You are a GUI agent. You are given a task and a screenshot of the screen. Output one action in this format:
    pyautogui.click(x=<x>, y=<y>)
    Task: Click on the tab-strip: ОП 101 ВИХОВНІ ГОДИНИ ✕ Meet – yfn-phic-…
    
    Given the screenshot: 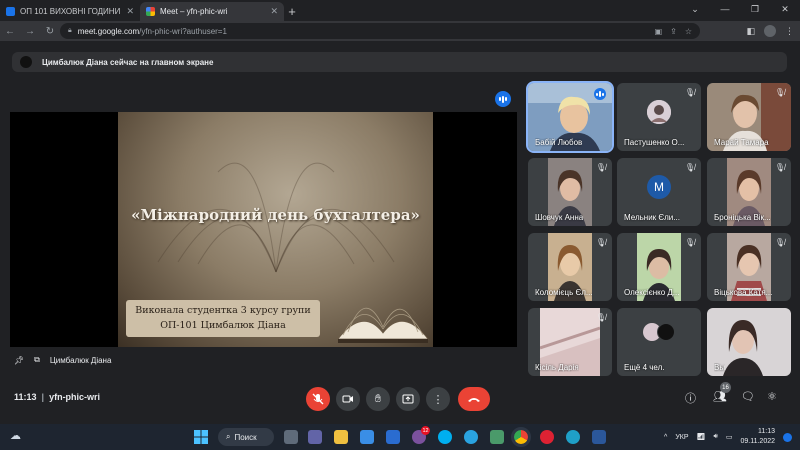 What is the action you would take?
    pyautogui.click(x=400, y=10)
    